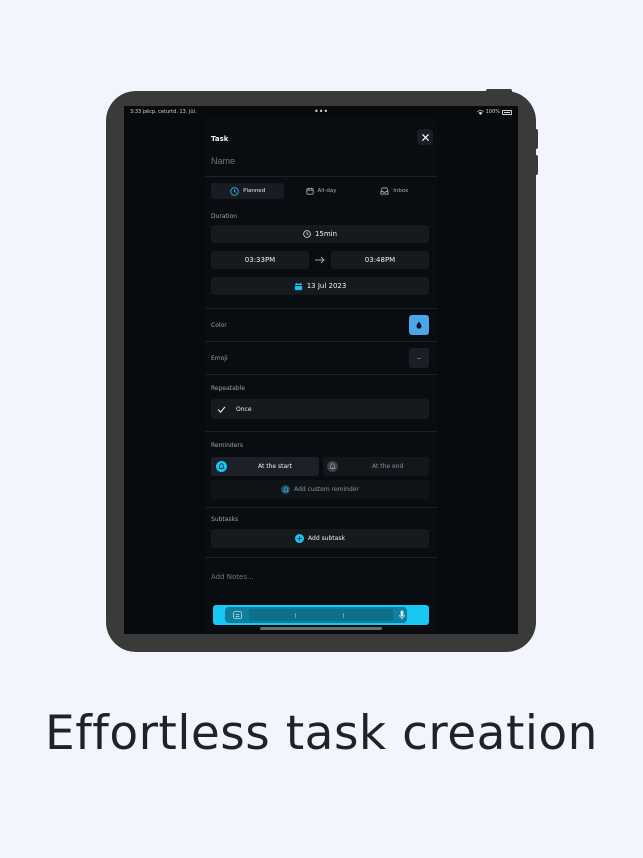 The image size is (643, 858). What do you see at coordinates (326, 234) in the screenshot?
I see `duration-value: 15min` at bounding box center [326, 234].